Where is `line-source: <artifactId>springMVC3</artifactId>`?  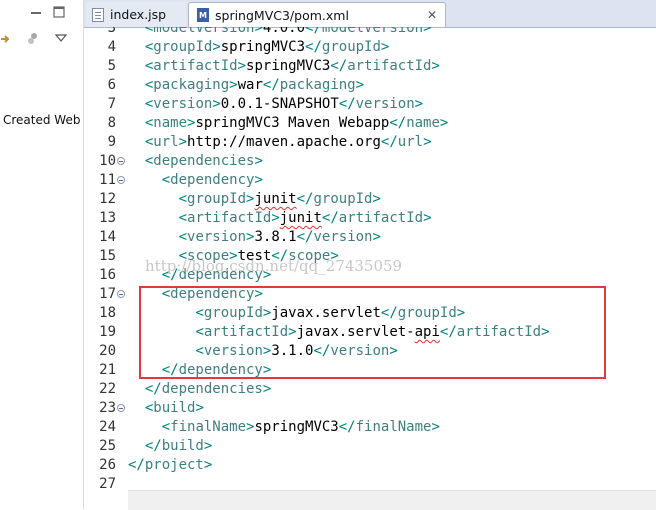
line-source: <artifactId>springMVC3</artifactId> is located at coordinates (284, 66).